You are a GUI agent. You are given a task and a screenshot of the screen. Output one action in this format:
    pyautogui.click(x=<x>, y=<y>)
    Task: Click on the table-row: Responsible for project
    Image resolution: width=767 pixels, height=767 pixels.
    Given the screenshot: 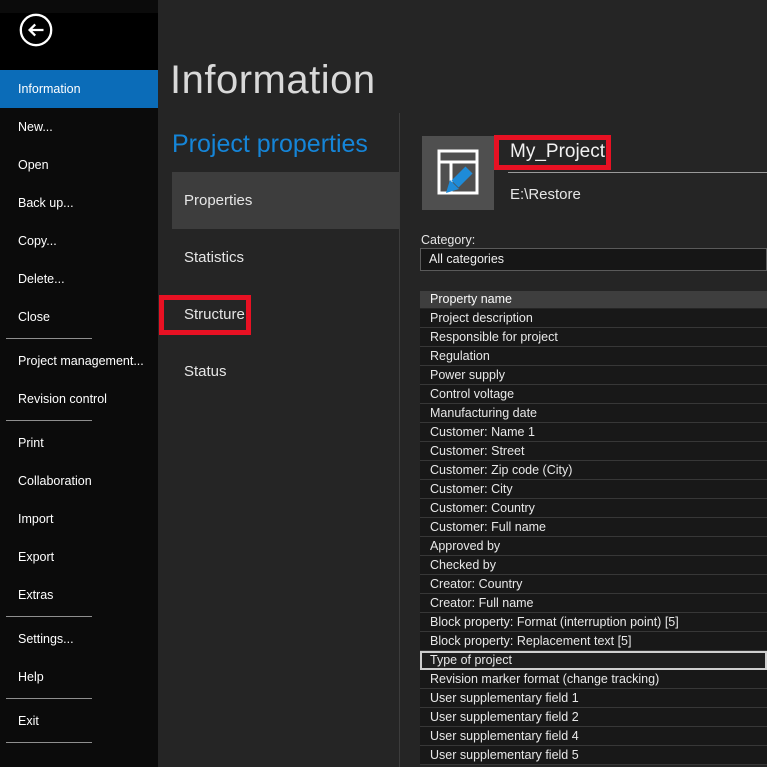 What is the action you would take?
    pyautogui.click(x=593, y=337)
    